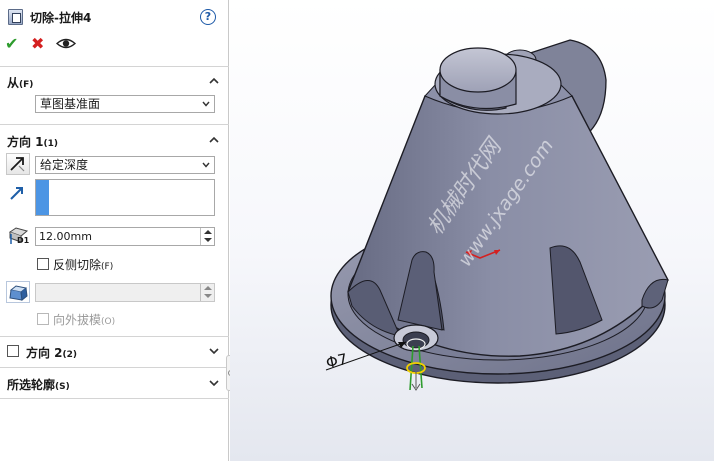 This screenshot has width=714, height=461. What do you see at coordinates (207, 292) in the screenshot?
I see `draft-spin-buttons` at bounding box center [207, 292].